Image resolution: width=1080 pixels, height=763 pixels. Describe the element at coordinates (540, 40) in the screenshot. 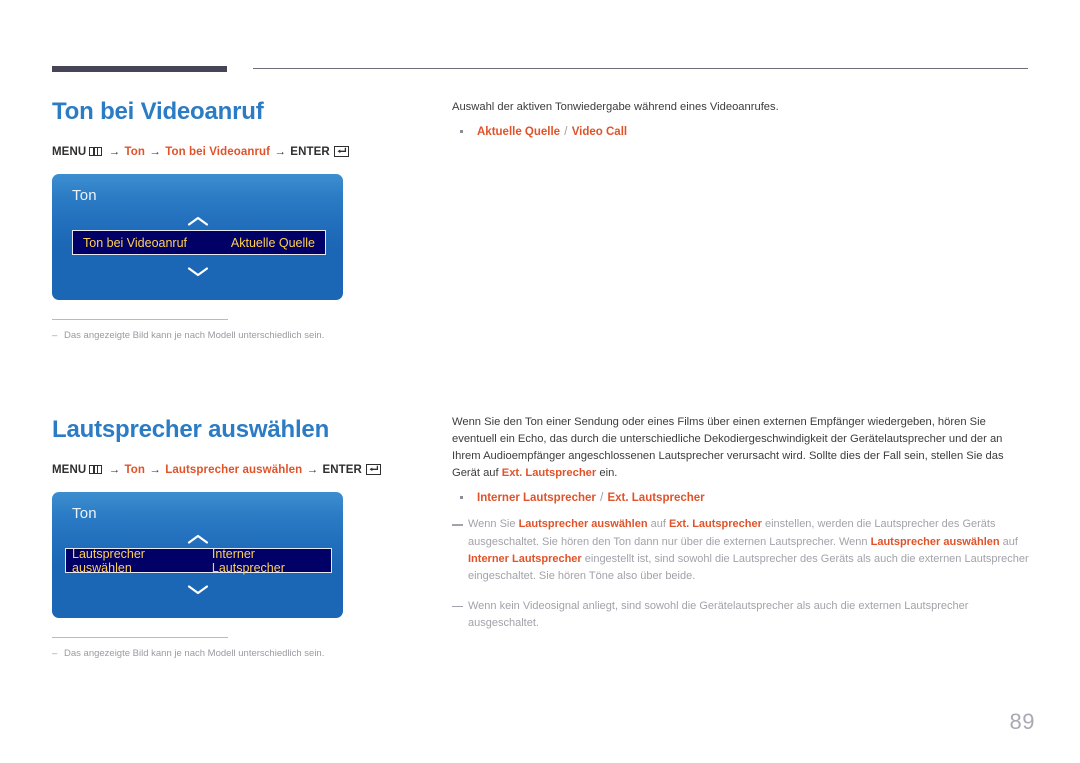

I see `header-divider` at that location.